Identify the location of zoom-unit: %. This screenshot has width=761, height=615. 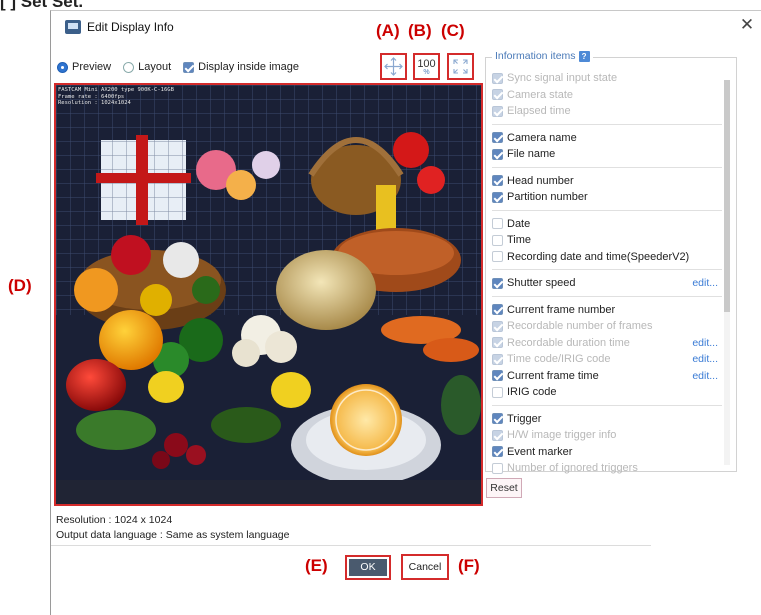
(426, 72).